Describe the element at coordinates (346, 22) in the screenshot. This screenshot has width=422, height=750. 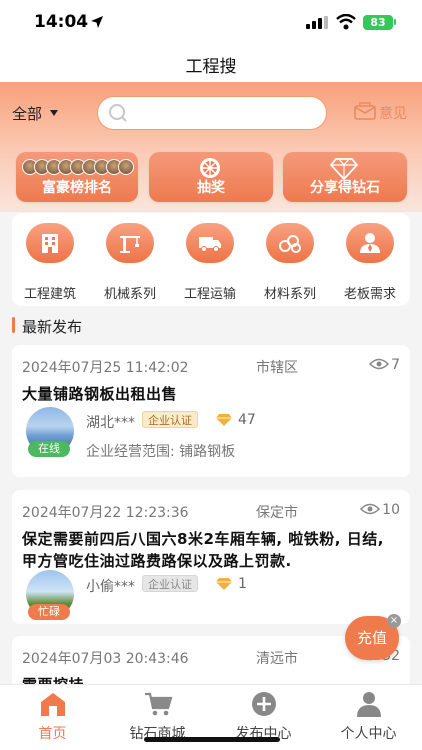
I see `wifi-icon` at that location.